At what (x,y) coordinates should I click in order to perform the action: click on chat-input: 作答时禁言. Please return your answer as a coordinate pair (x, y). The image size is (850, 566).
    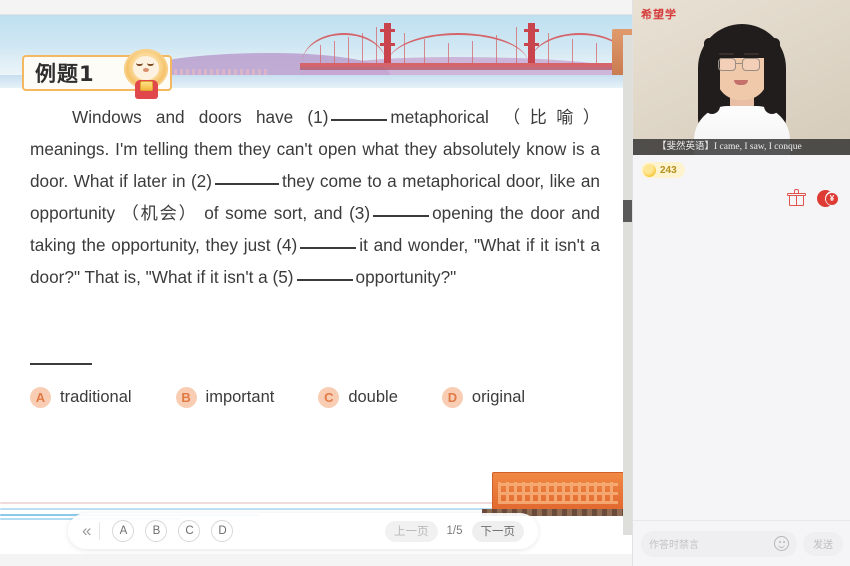
    Looking at the image, I should click on (719, 543).